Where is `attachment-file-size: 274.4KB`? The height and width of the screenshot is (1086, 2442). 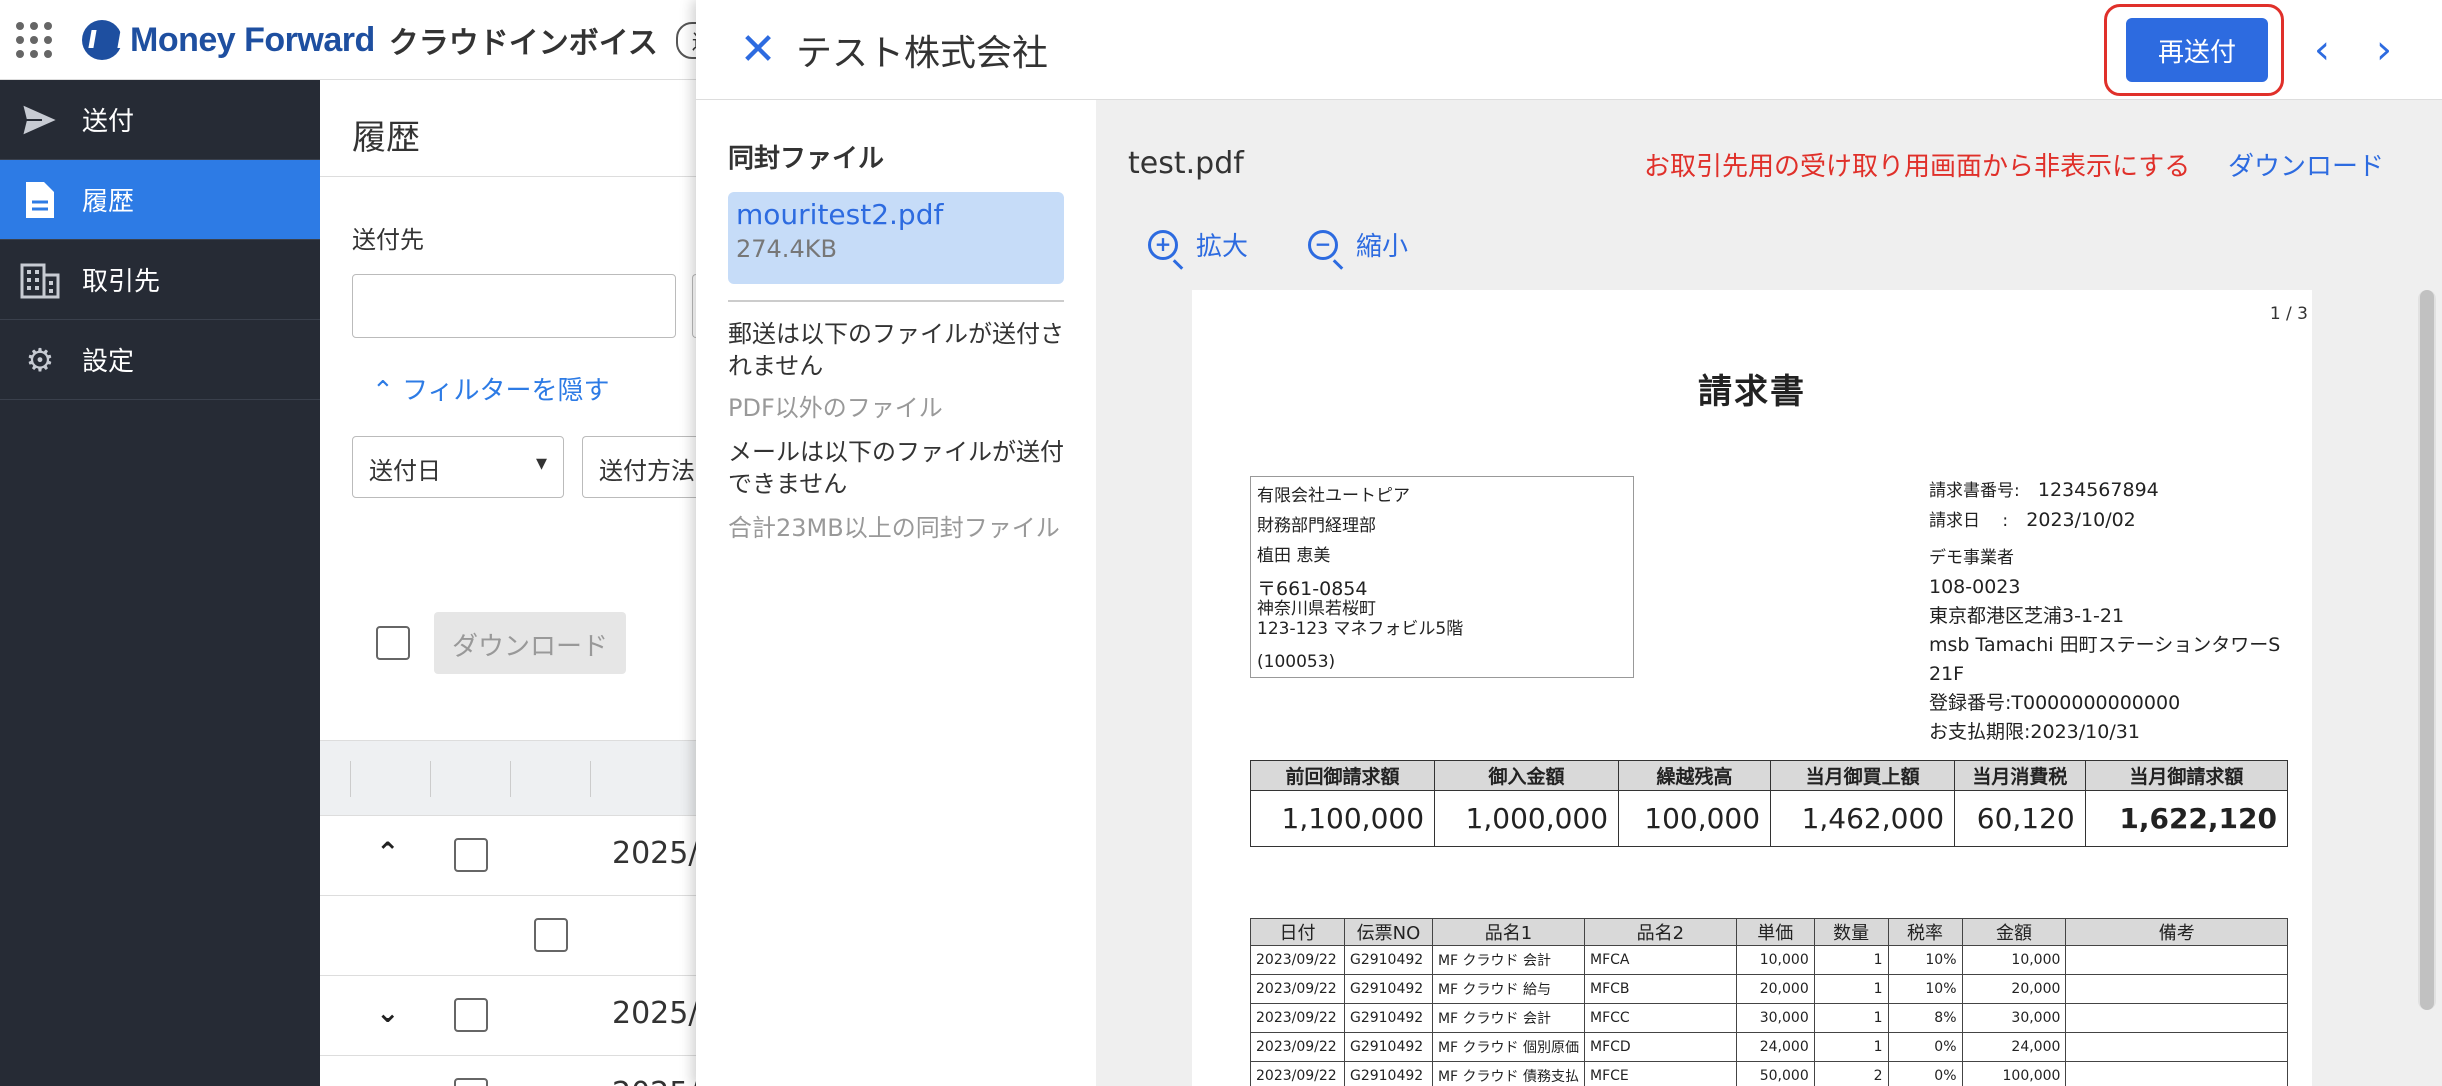
attachment-file-size: 274.4KB is located at coordinates (786, 249).